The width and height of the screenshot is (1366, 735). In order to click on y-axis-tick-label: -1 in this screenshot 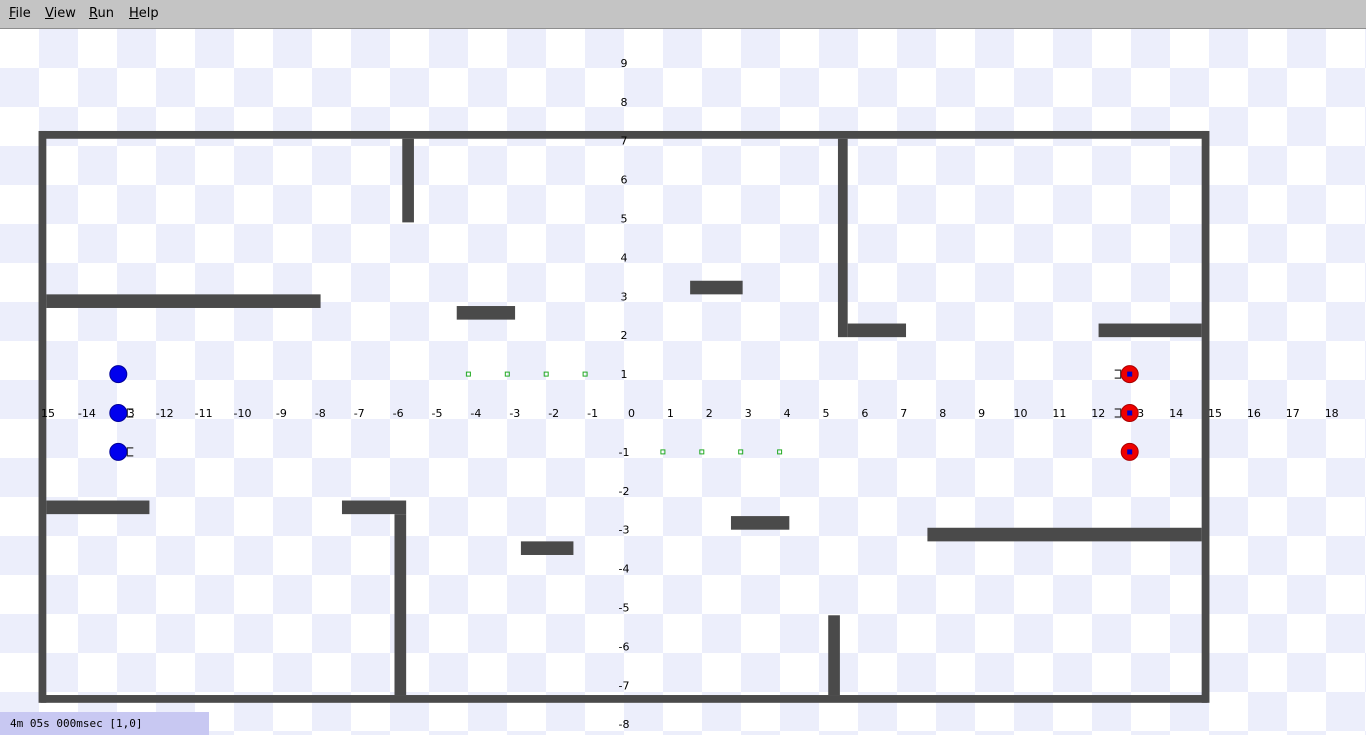, I will do `click(624, 452)`.